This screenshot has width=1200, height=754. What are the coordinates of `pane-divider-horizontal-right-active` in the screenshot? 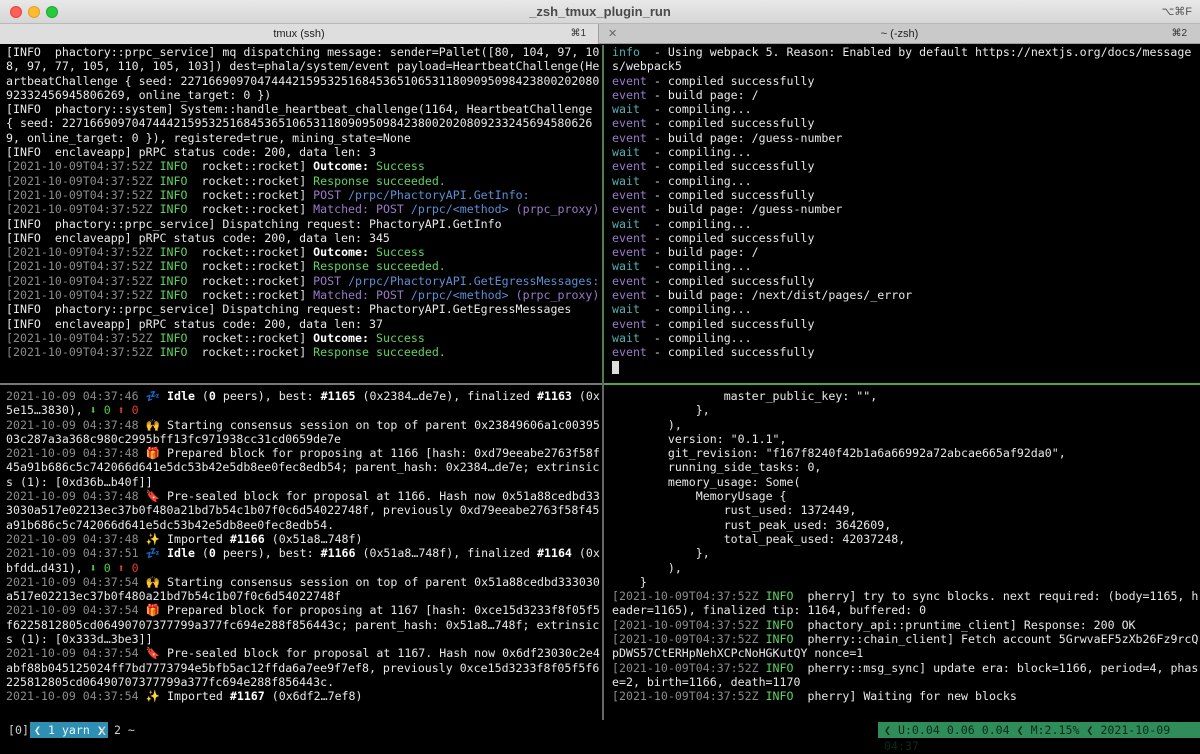 It's located at (902, 384).